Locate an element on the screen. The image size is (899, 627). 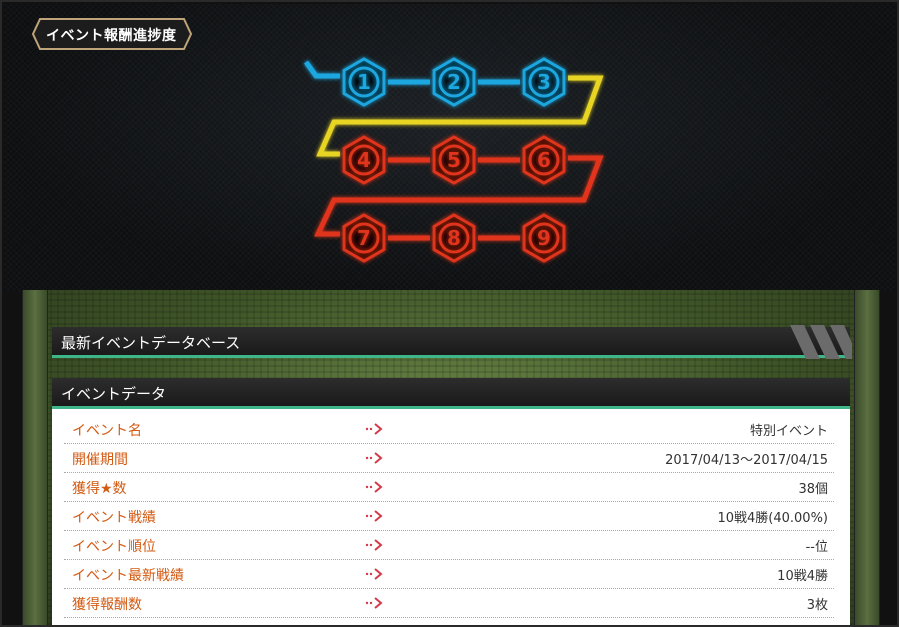
row-value: 10戦4勝 is located at coordinates (802, 576).